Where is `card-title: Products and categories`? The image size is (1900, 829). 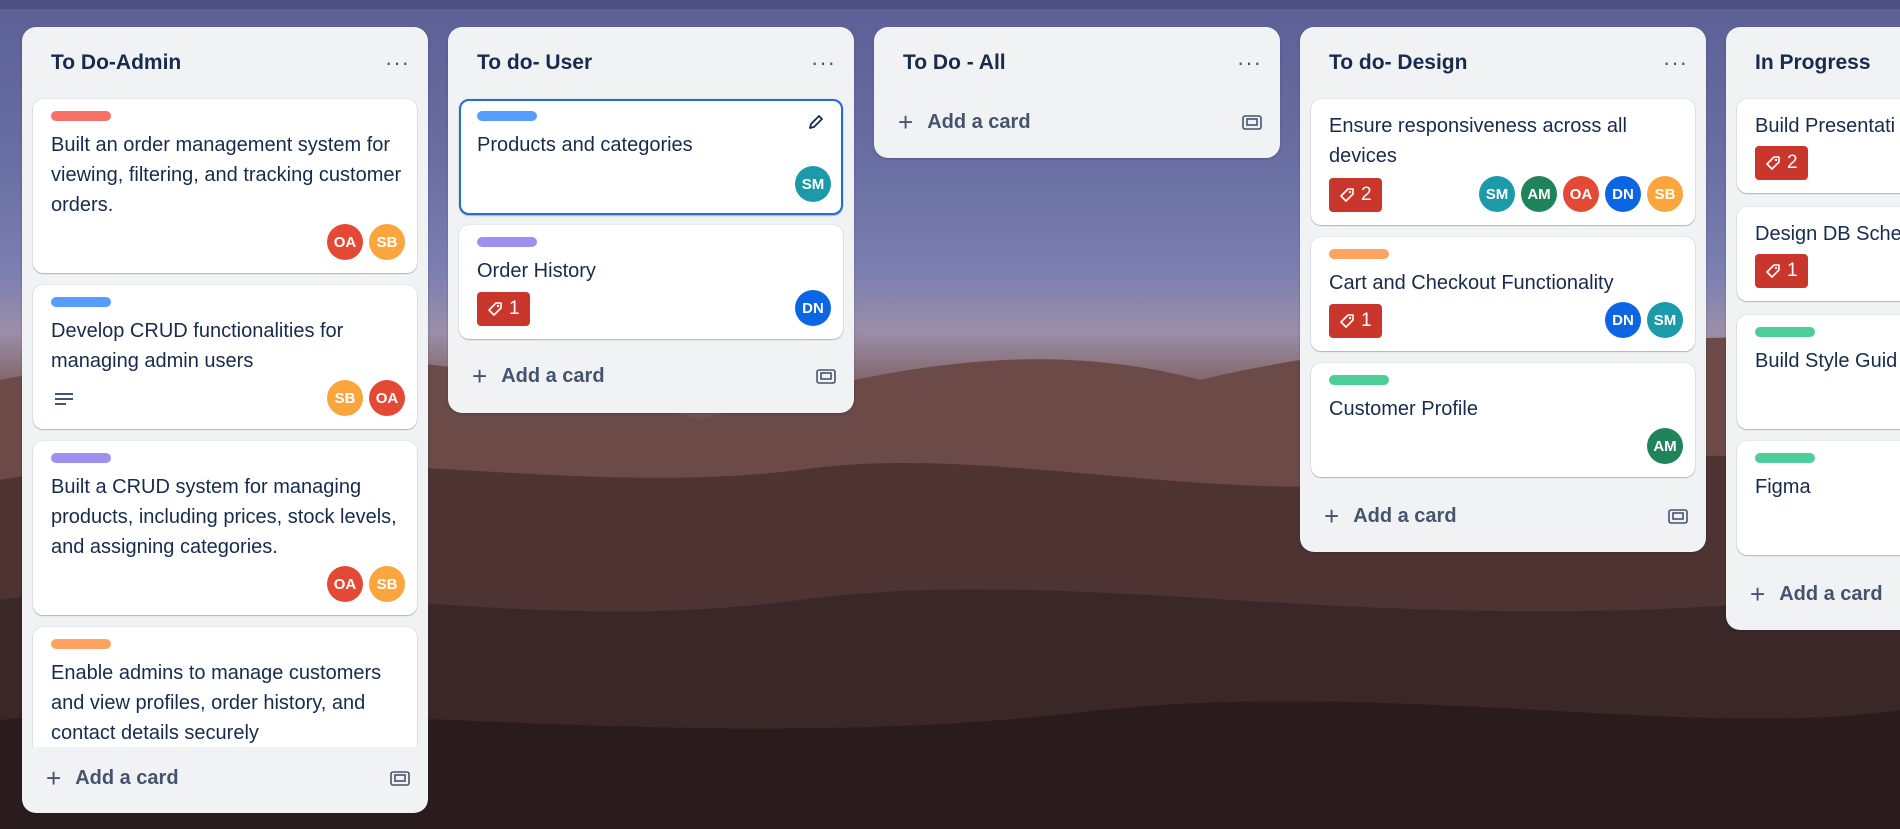
card-title: Products and categories is located at coordinates (585, 145).